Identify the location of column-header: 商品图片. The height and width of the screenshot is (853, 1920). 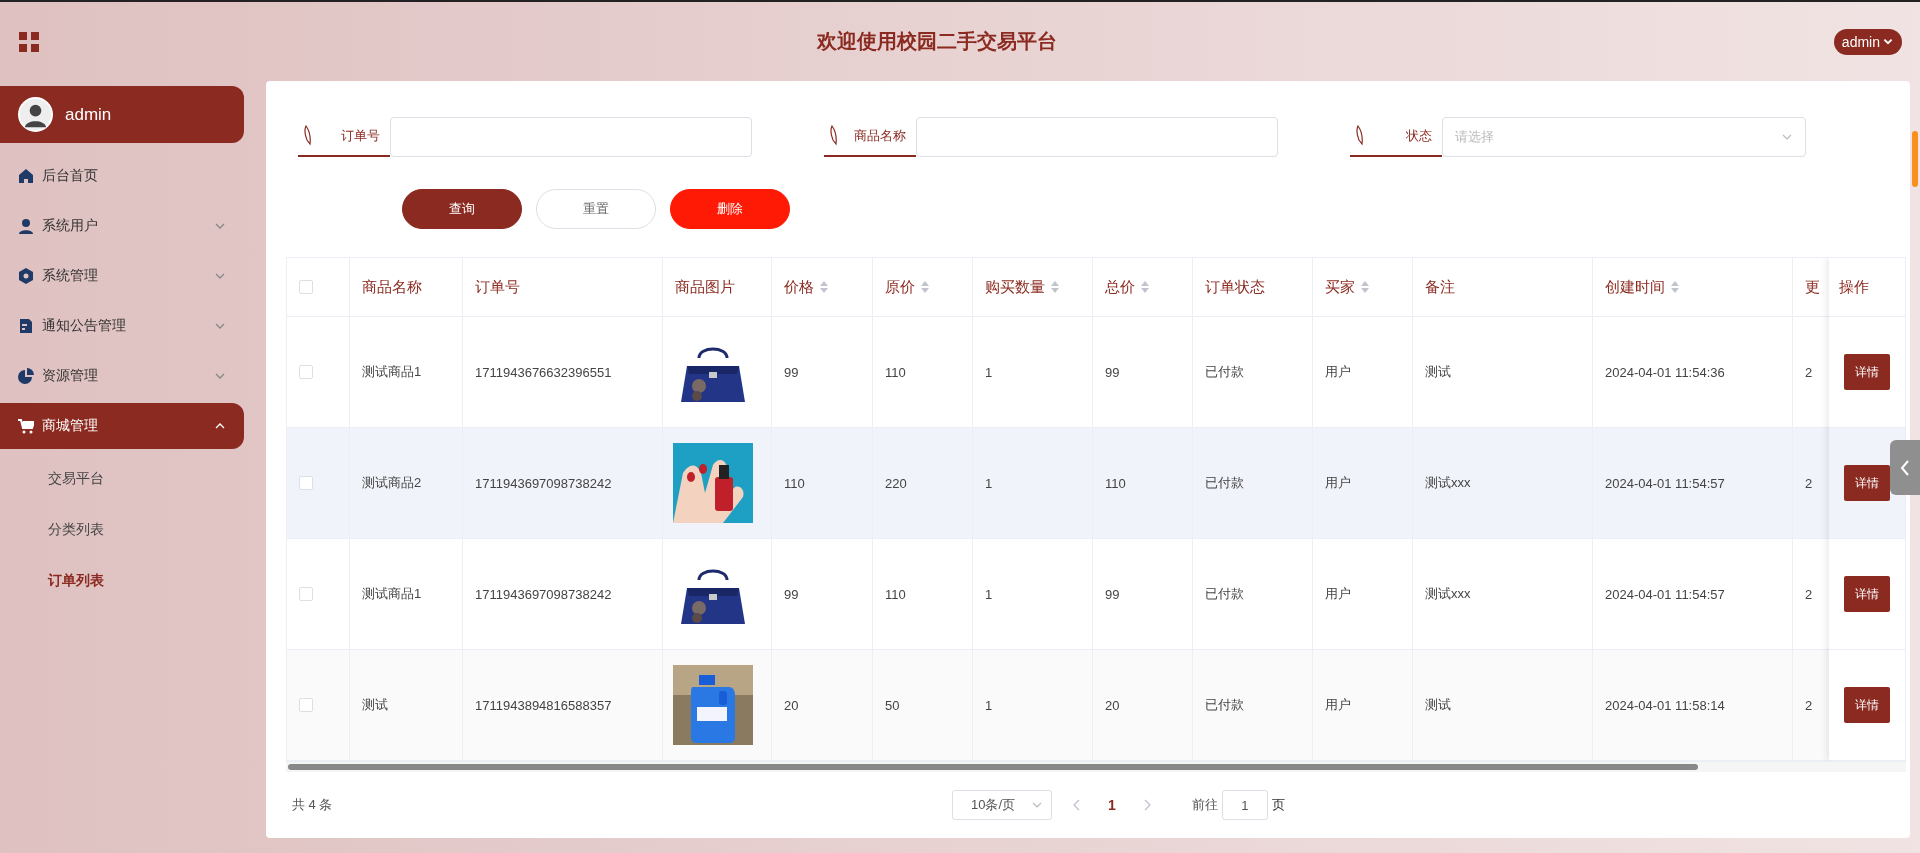
(705, 287).